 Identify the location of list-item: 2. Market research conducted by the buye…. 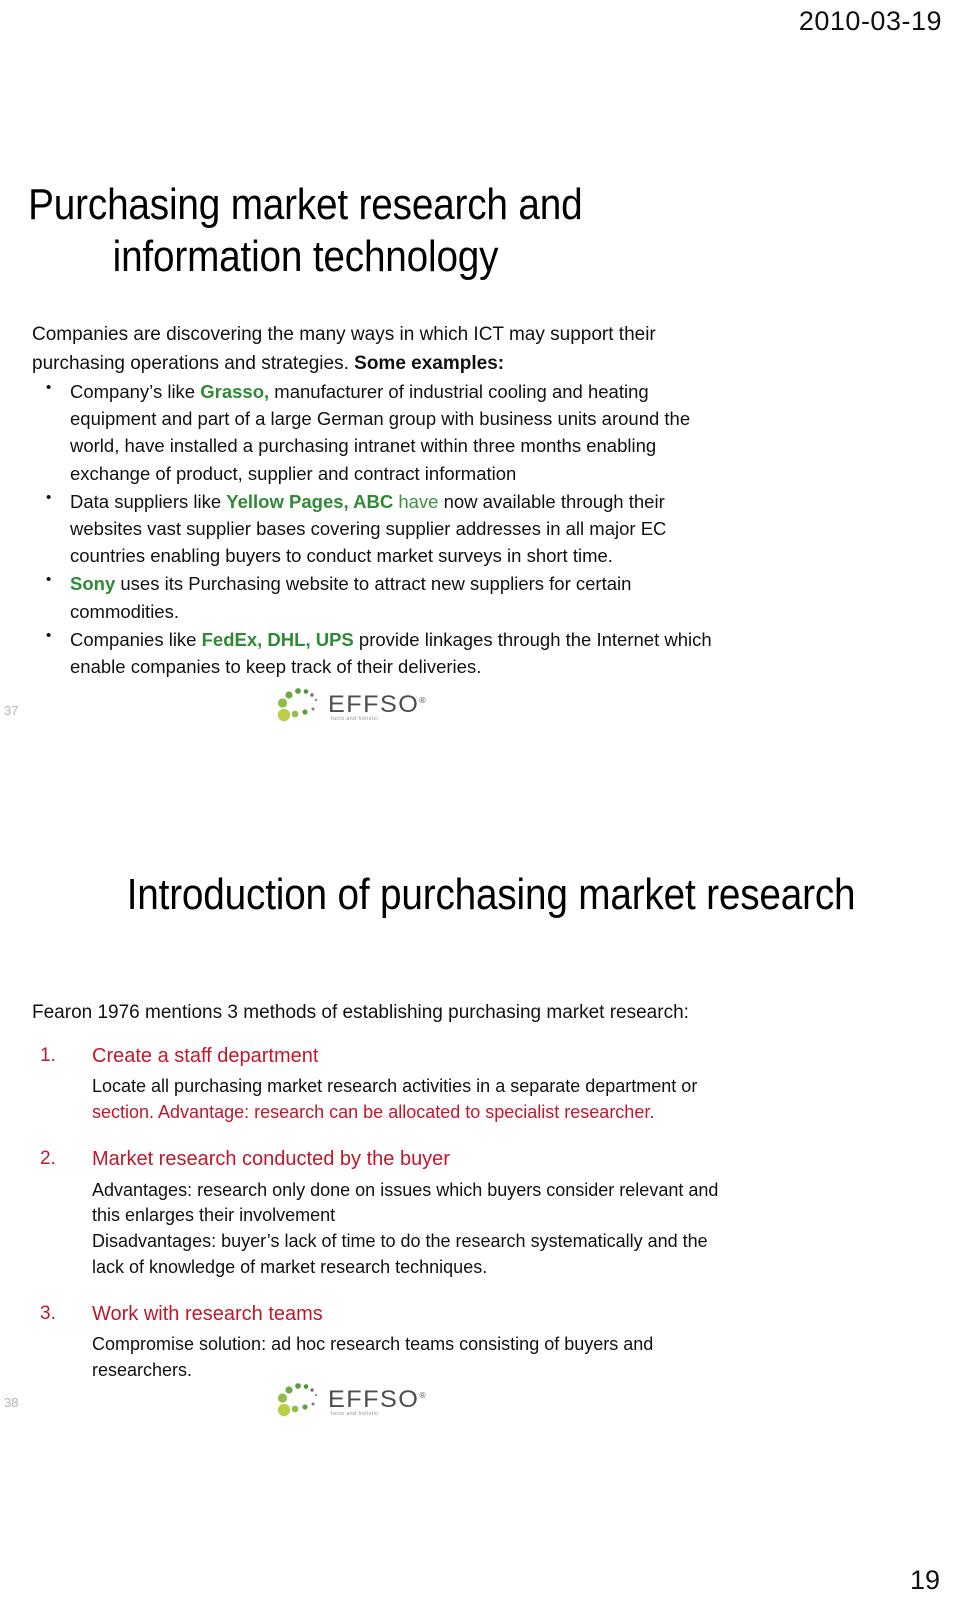
(384, 1212).